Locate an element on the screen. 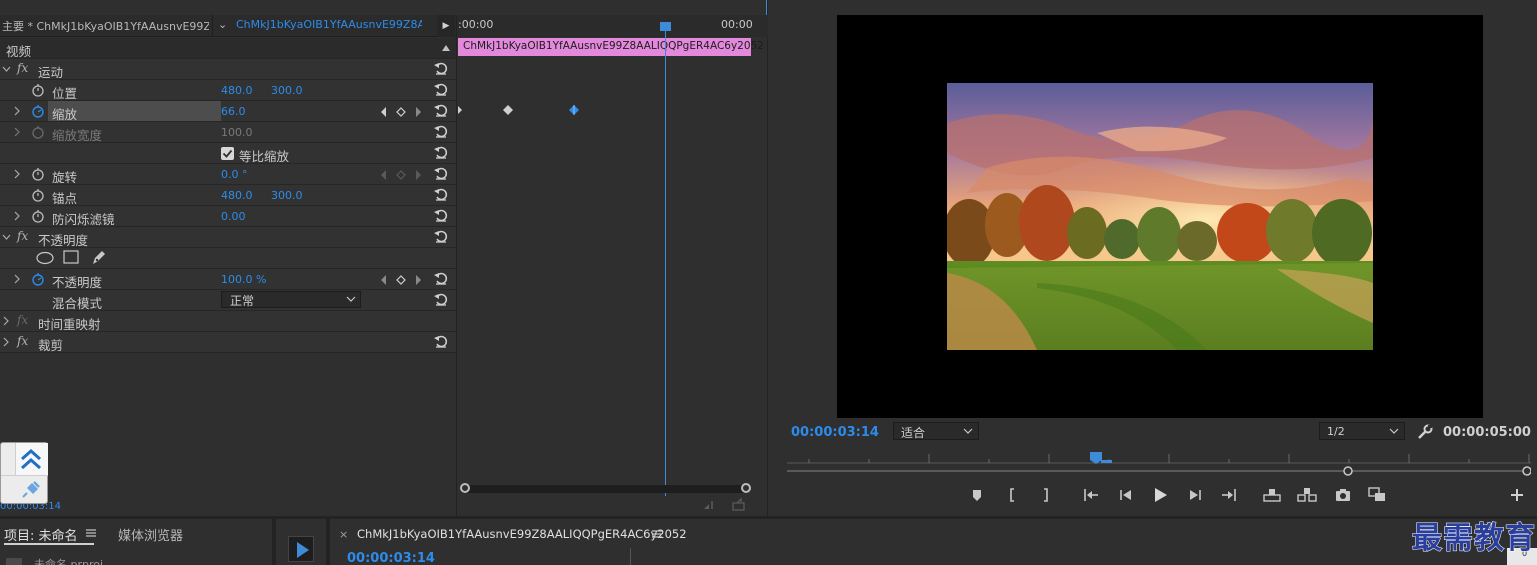  multi-camera-icon is located at coordinates (1377, 495).